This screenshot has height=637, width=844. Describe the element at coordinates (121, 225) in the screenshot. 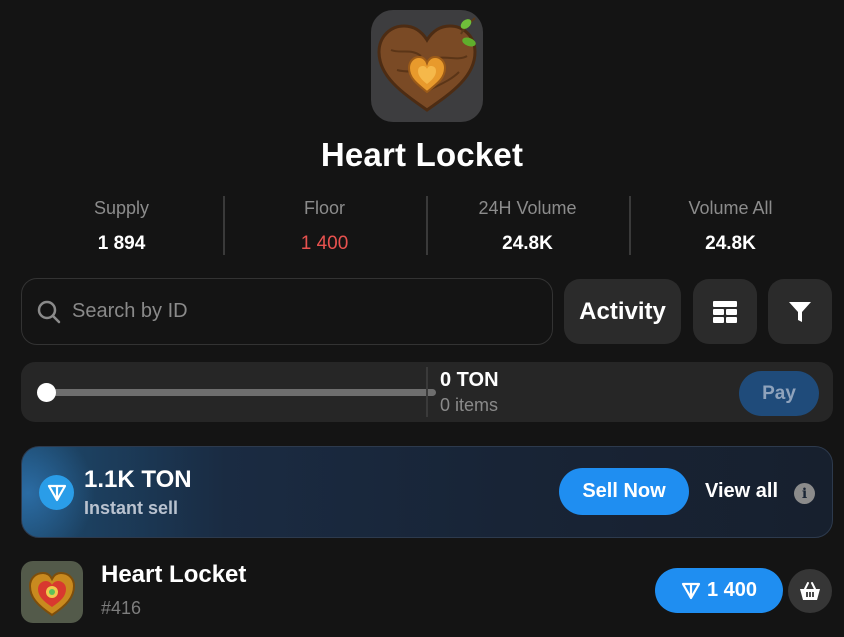

I see `stat-supply: Supply 1 894` at that location.